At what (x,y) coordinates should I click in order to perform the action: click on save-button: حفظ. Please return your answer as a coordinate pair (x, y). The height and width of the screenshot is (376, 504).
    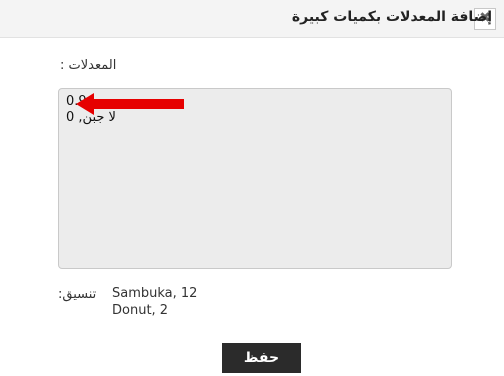
    Looking at the image, I should click on (261, 358).